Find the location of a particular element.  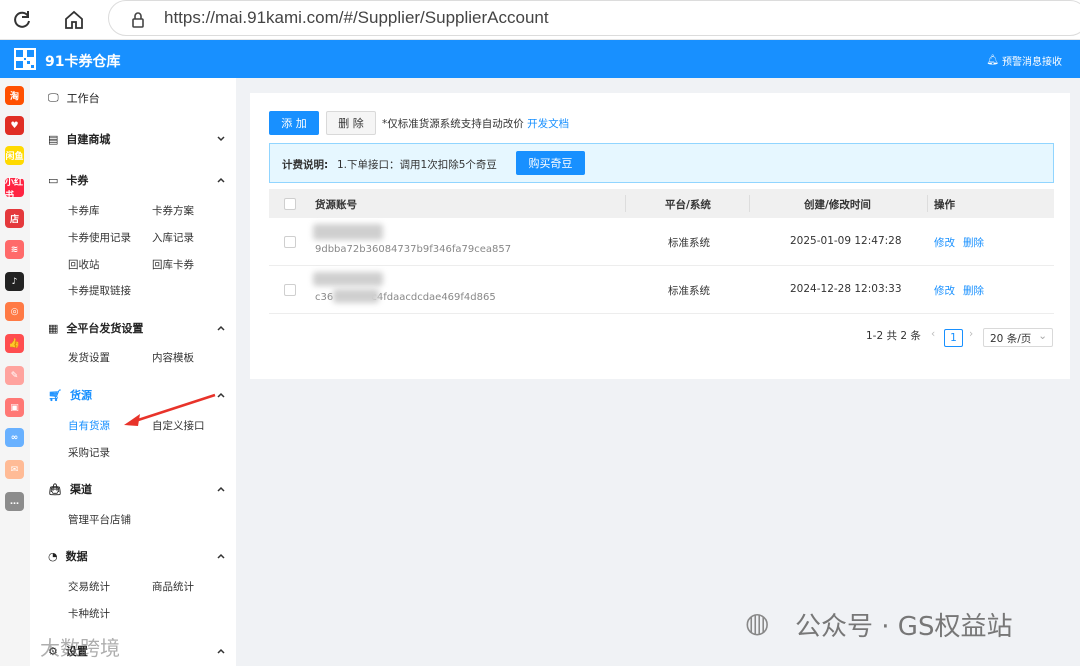

chevron-down-icon: ⌄ is located at coordinates (1042, 336).